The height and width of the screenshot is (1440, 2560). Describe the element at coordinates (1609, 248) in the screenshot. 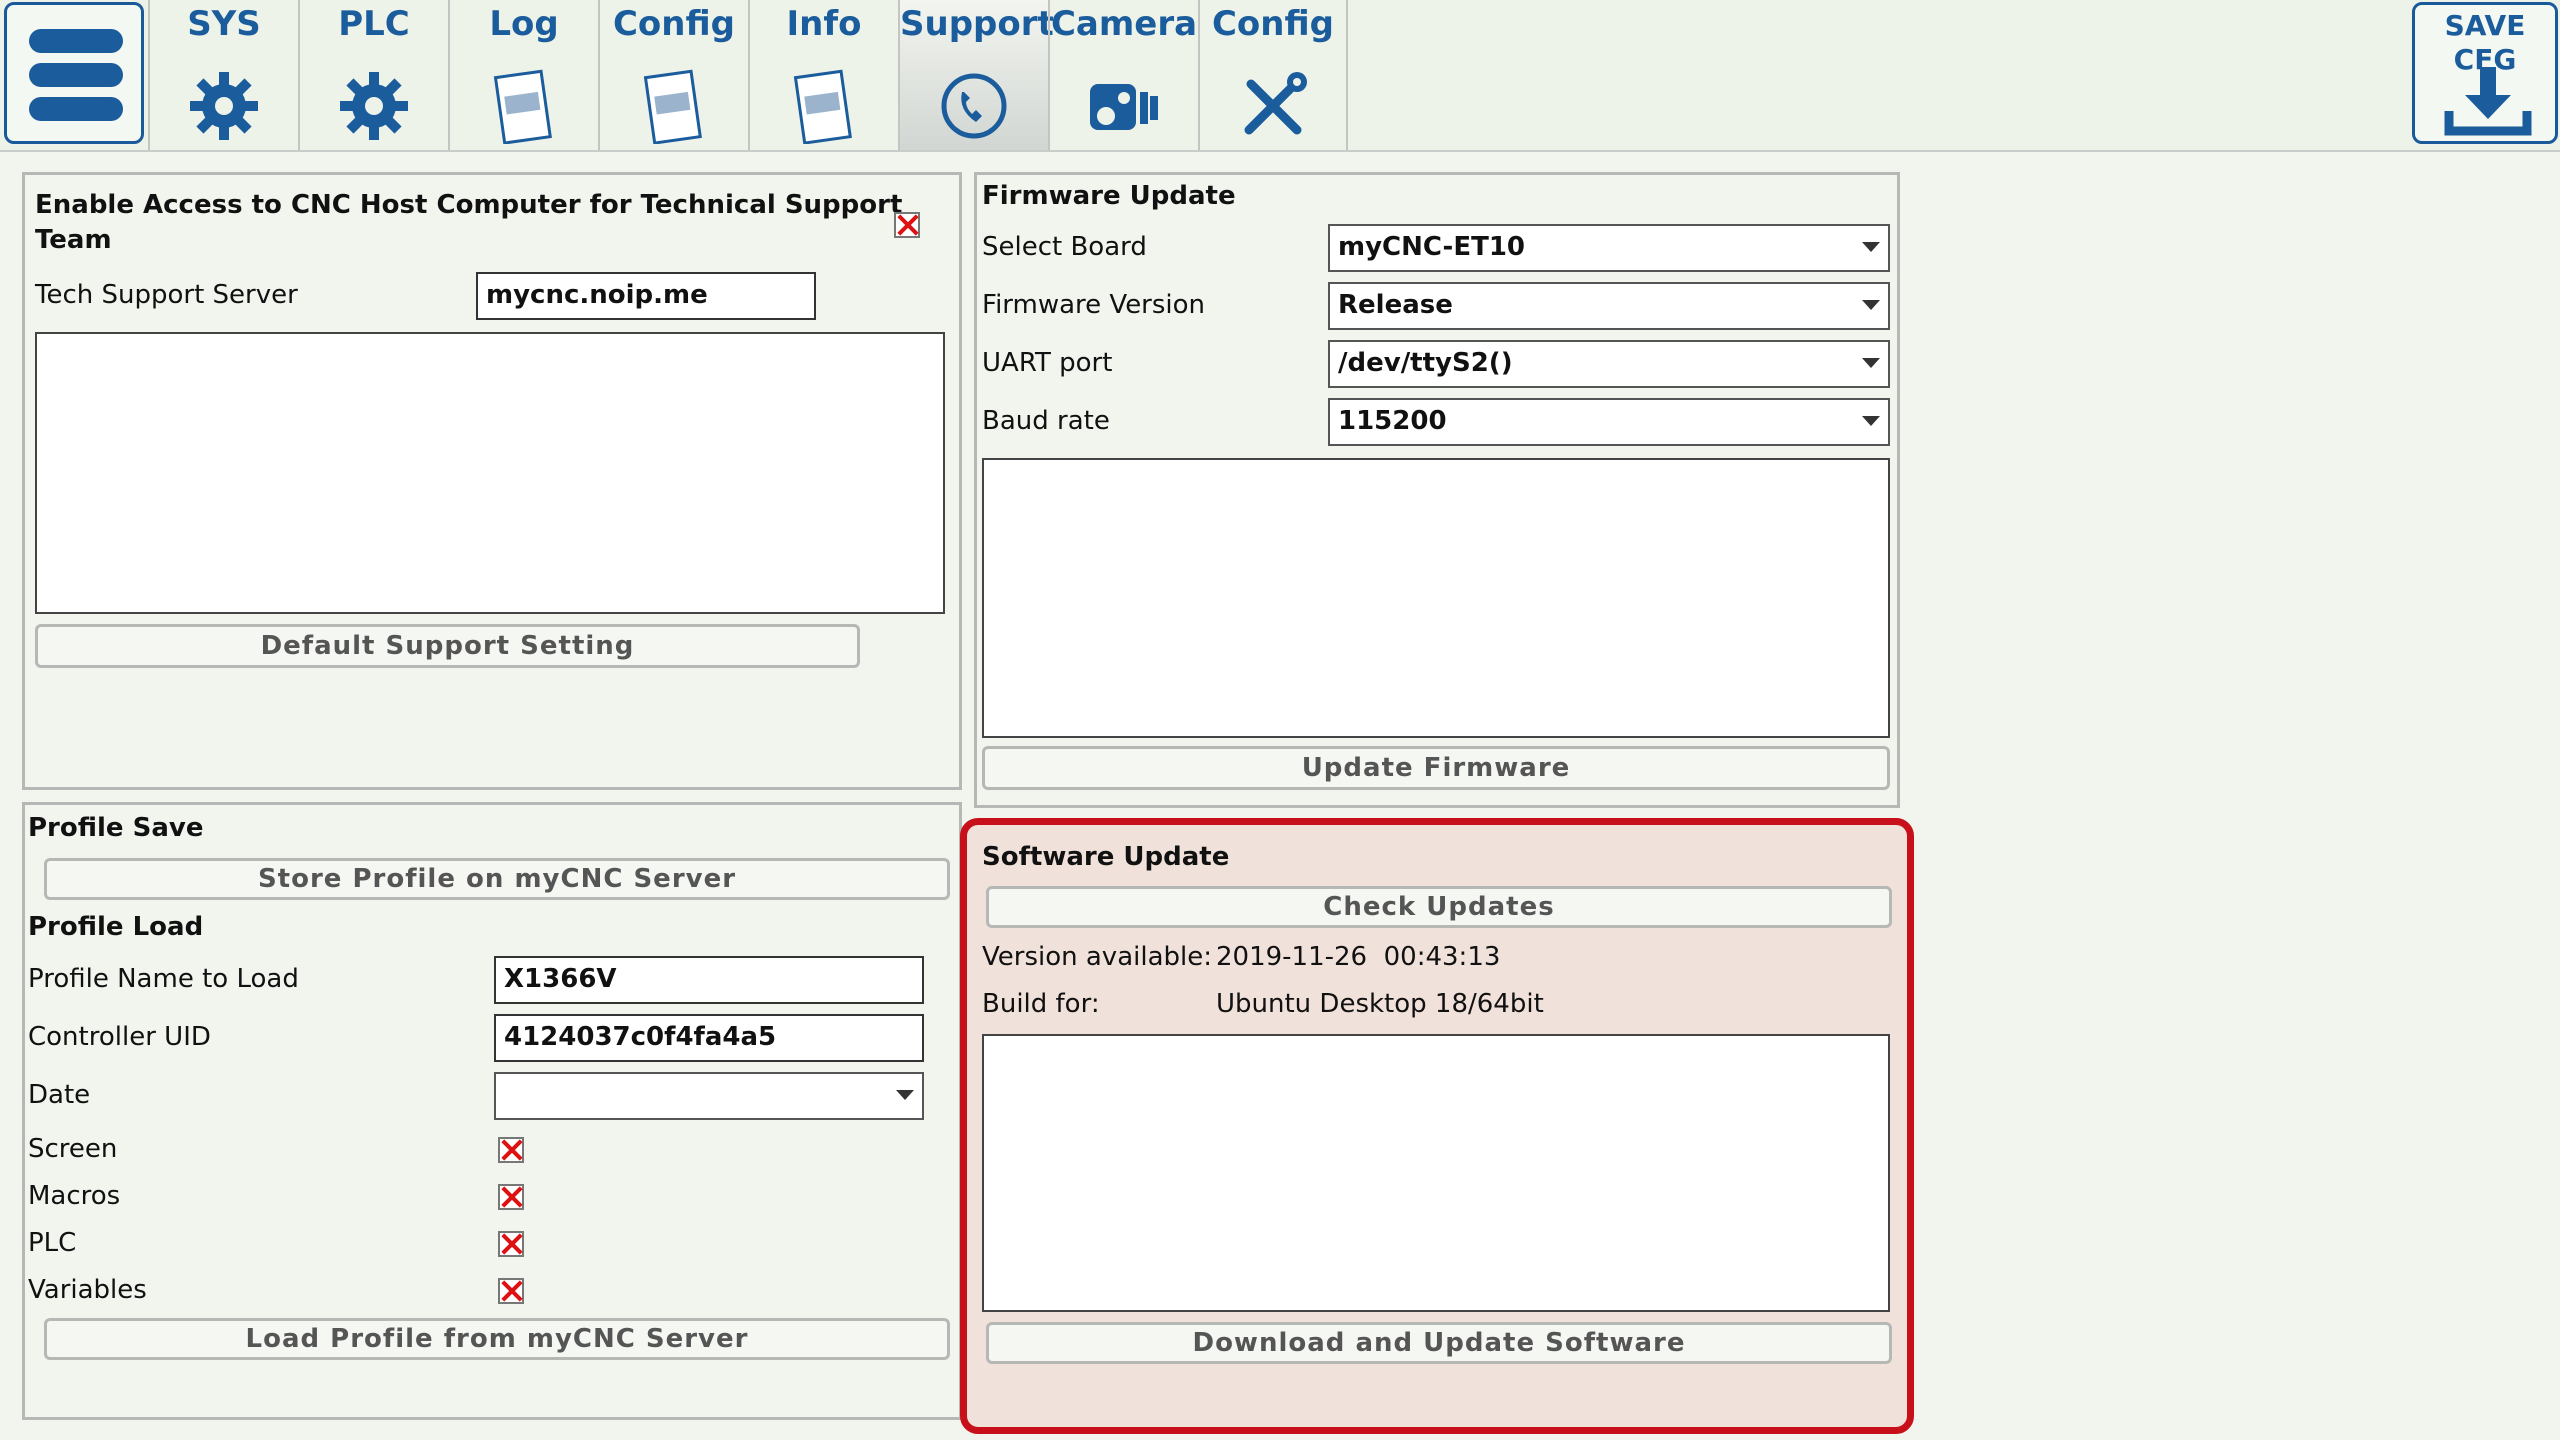

I see `select-board-dropdown: myCNC-ET10` at that location.